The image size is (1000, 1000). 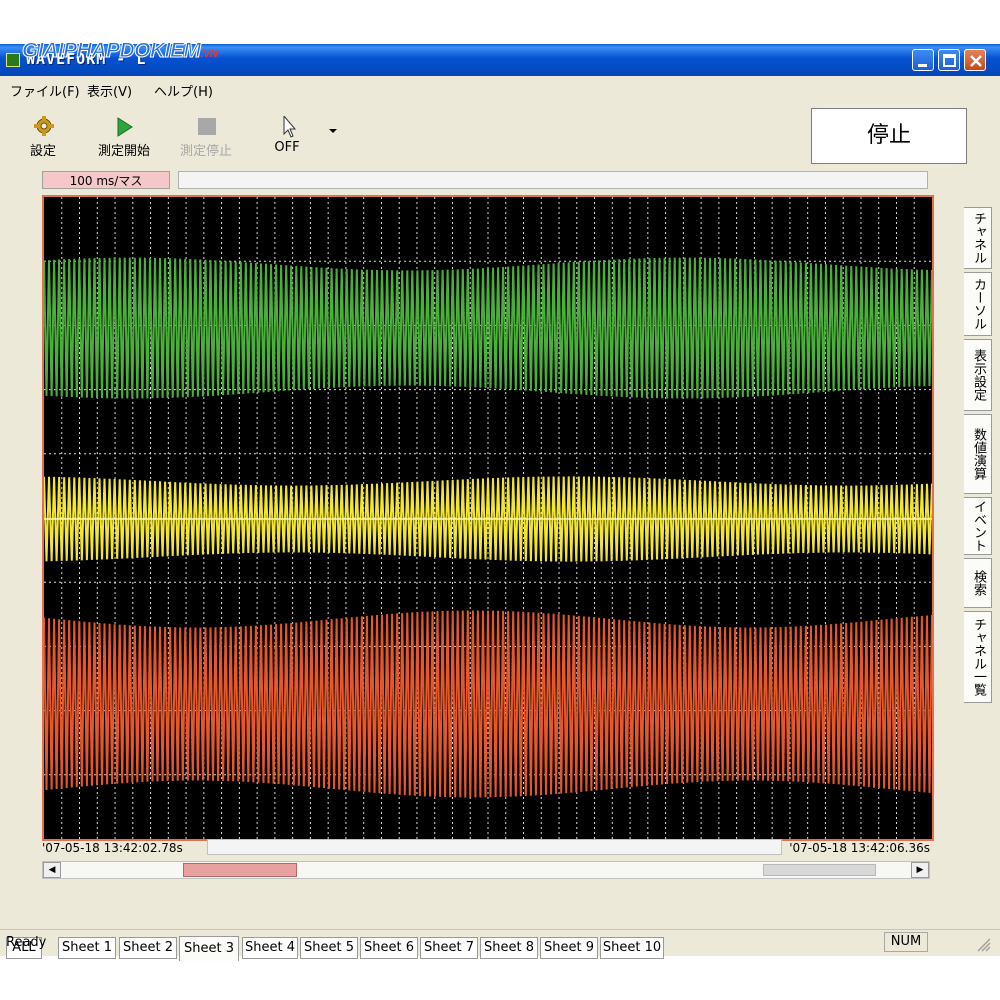 I want to click on maximize-button, so click(x=949, y=60).